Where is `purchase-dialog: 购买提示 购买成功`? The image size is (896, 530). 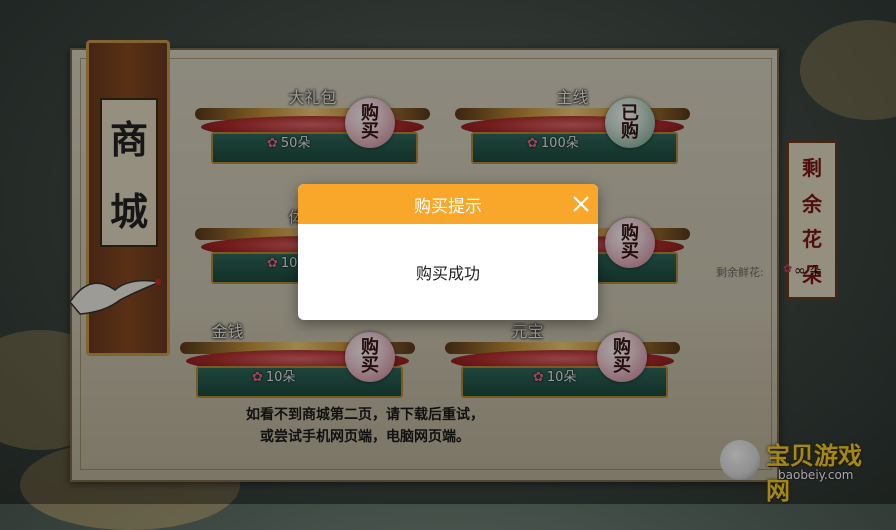 purchase-dialog: 购买提示 购买成功 is located at coordinates (448, 252).